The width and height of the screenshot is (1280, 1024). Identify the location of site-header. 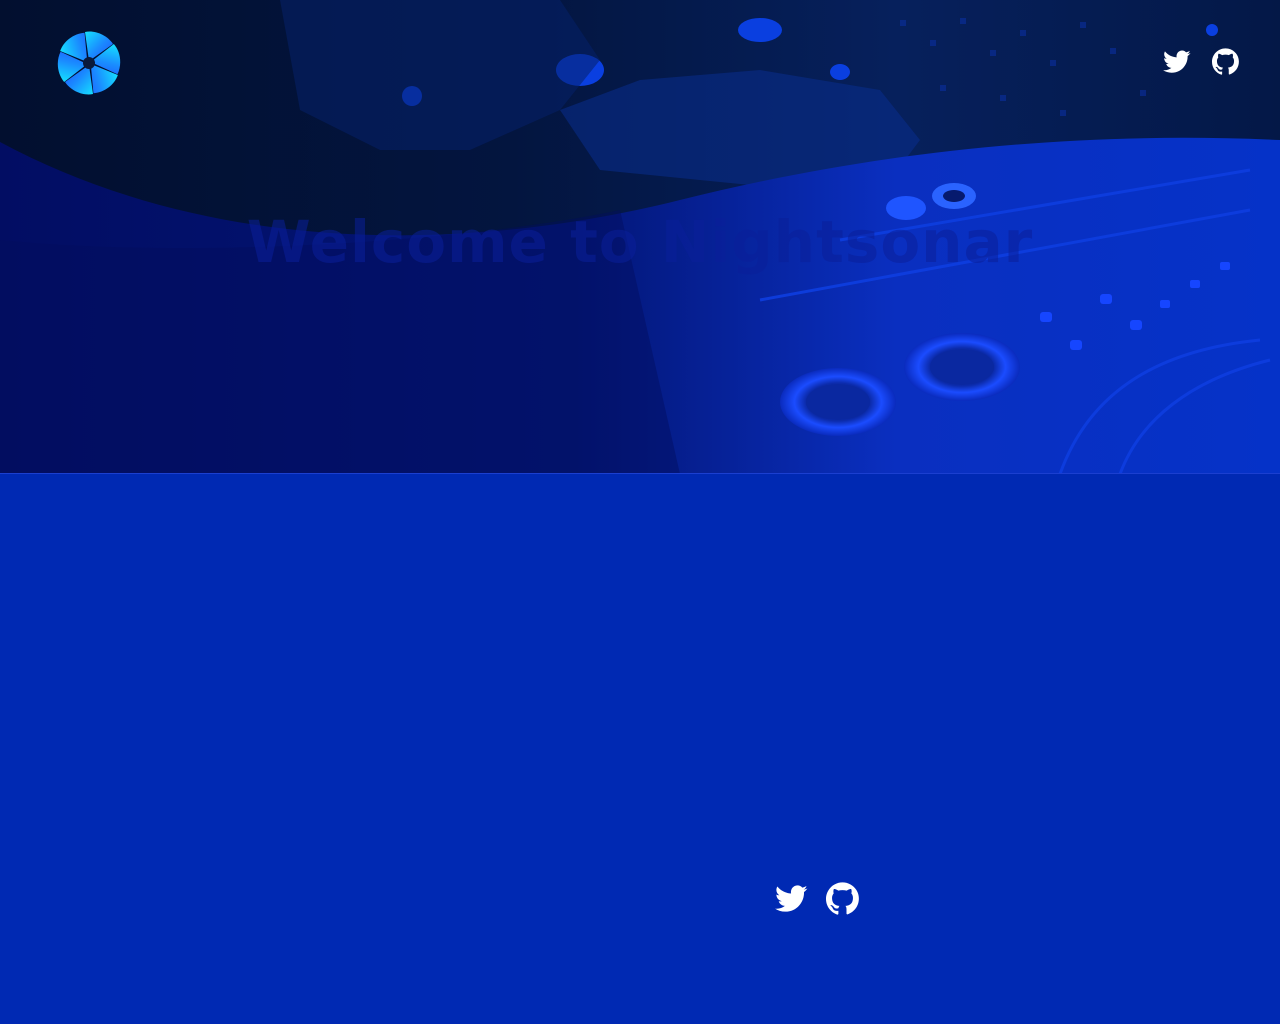
(640, 65).